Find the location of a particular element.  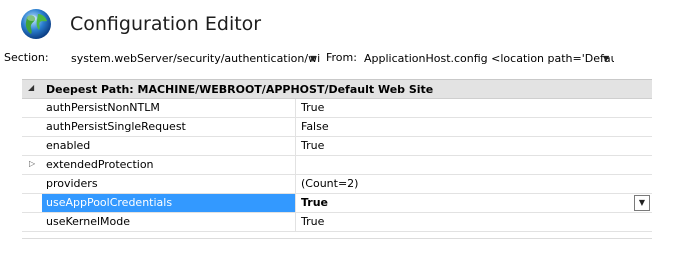

property-row: enabled True is located at coordinates (337, 146).